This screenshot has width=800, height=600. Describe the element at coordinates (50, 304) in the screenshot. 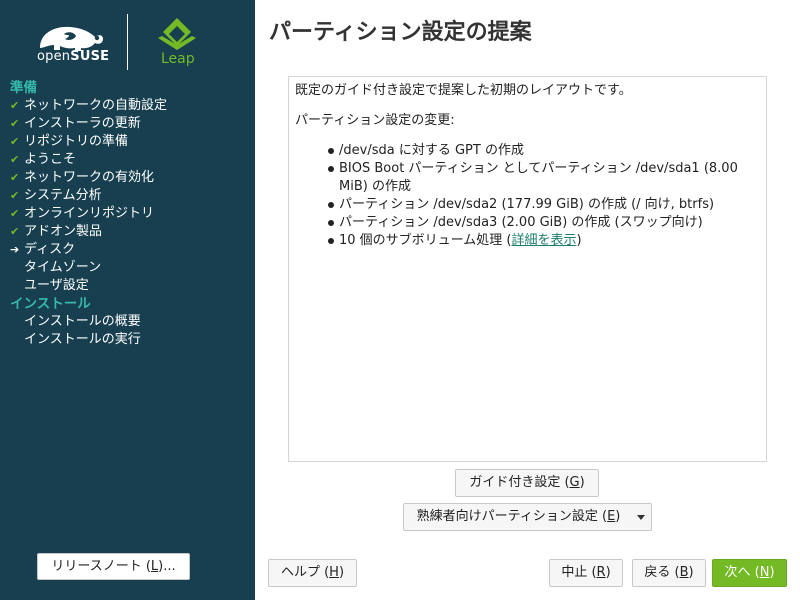

I see `sidebar-section-heading: インストール` at that location.